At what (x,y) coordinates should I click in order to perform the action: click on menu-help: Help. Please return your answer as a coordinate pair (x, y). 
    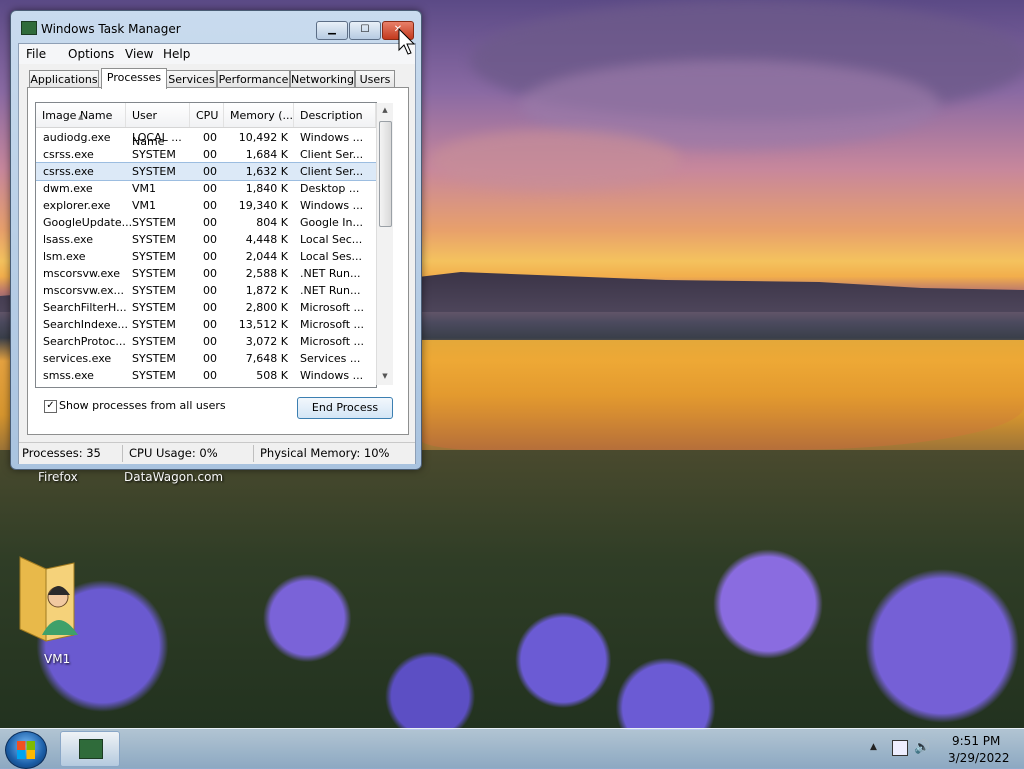
    Looking at the image, I should click on (176, 54).